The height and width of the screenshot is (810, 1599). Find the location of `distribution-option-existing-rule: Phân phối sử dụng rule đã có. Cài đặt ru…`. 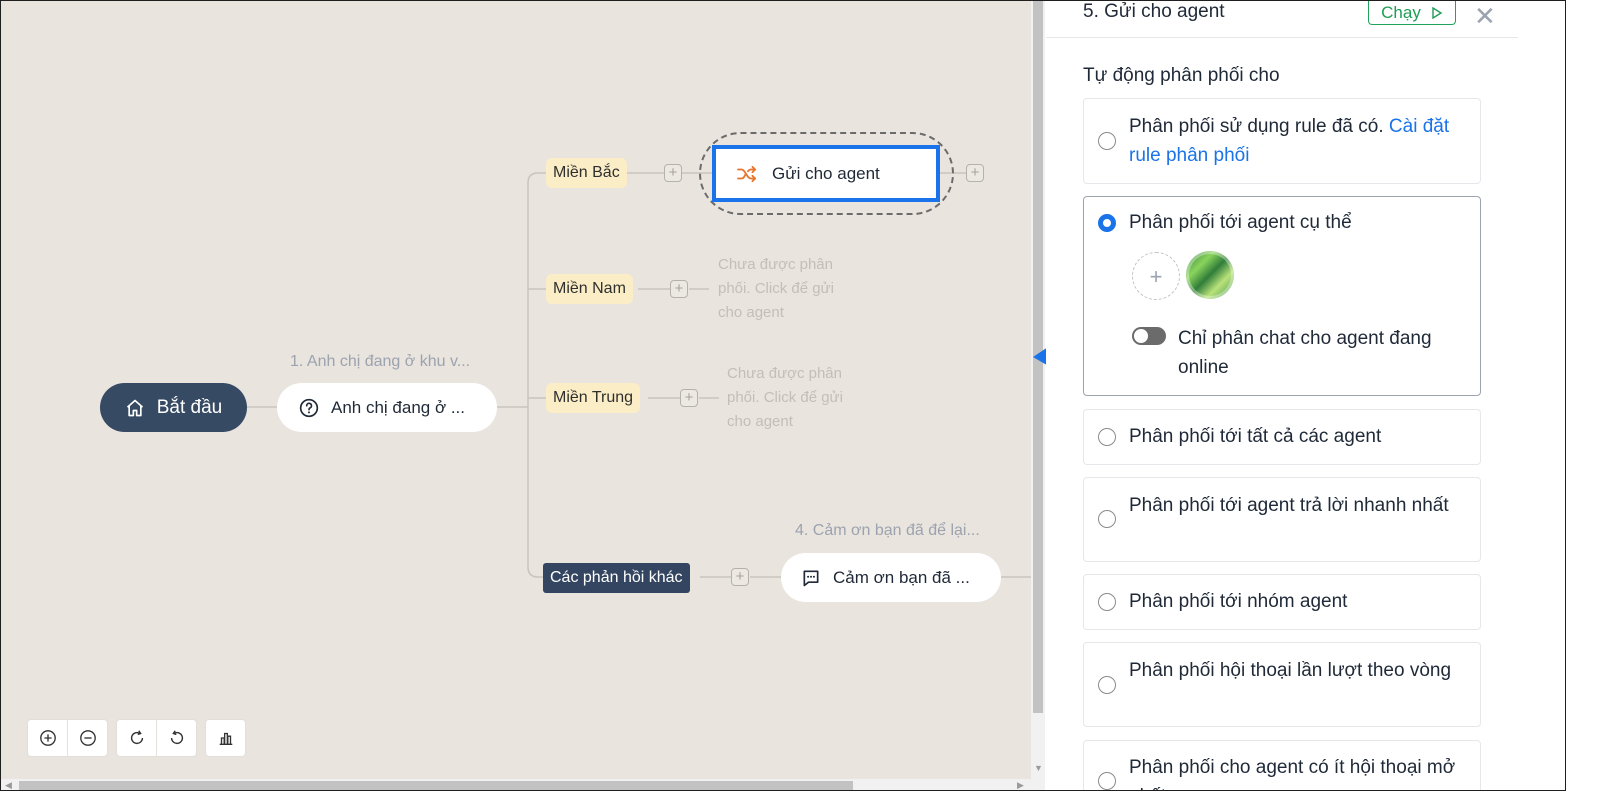

distribution-option-existing-rule: Phân phối sử dụng rule đã có. Cài đặt ru… is located at coordinates (1282, 141).